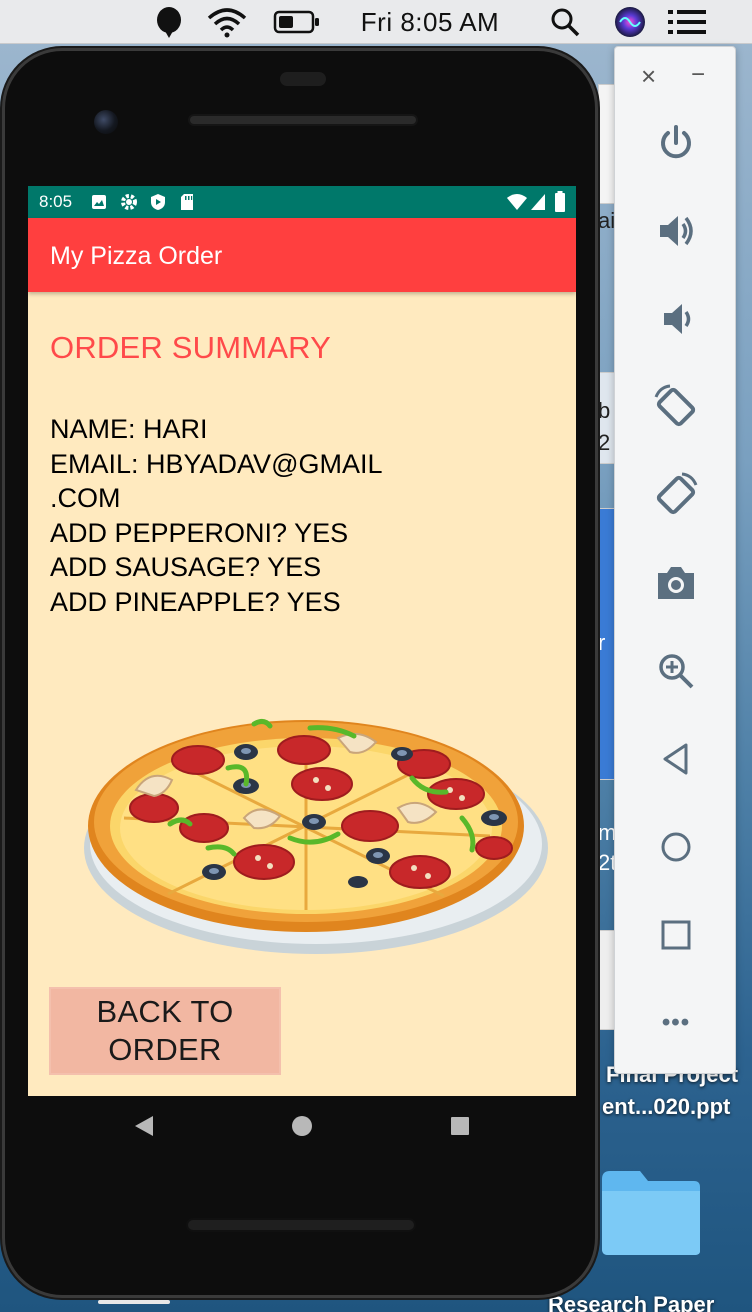 The width and height of the screenshot is (752, 1312). Describe the element at coordinates (565, 22) in the screenshot. I see `search-icon` at that location.